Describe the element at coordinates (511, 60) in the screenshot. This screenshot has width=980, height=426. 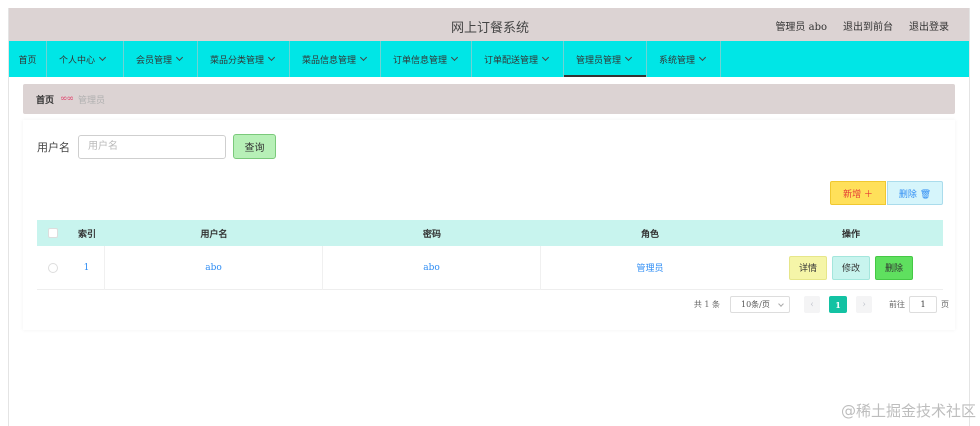
I see `nav-item-label: 订单配送管理` at that location.